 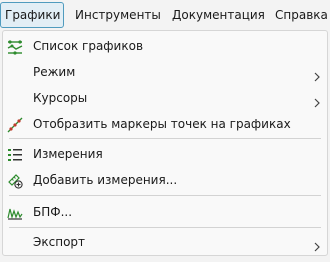 What do you see at coordinates (15, 46) in the screenshot?
I see `graph-list-icon` at bounding box center [15, 46].